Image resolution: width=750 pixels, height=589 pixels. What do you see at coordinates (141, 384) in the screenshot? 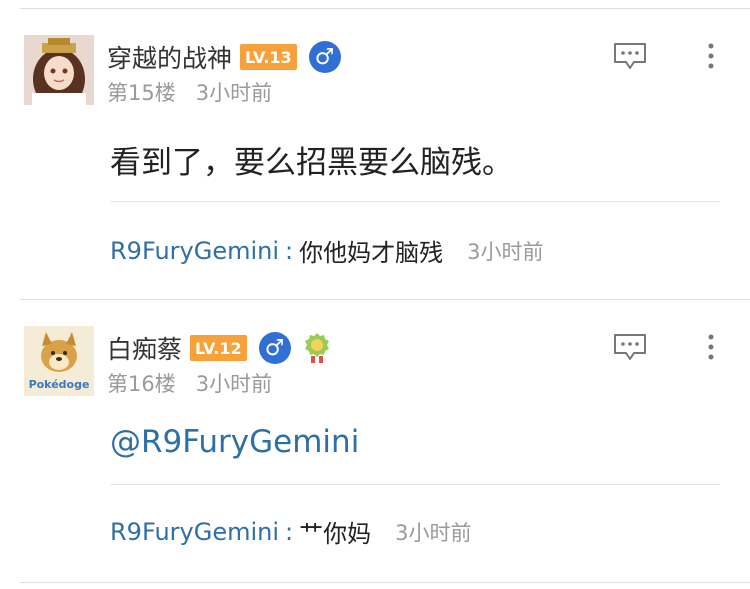
I see `floor-number: 第16楼` at bounding box center [141, 384].